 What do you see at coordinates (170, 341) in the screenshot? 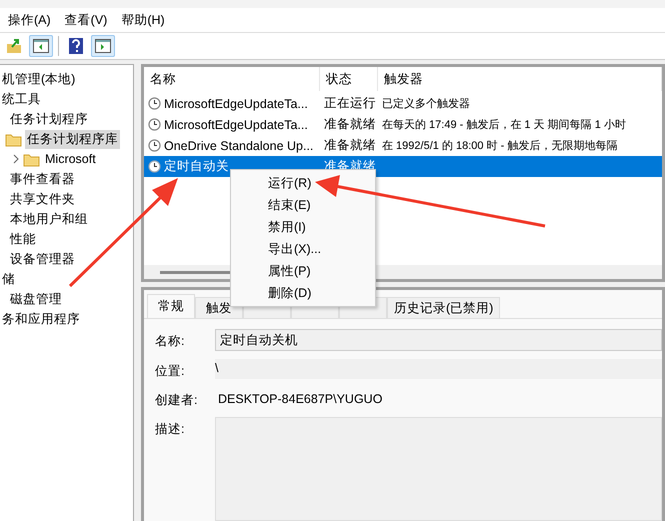
I see `field-label: 名称:` at bounding box center [170, 341].